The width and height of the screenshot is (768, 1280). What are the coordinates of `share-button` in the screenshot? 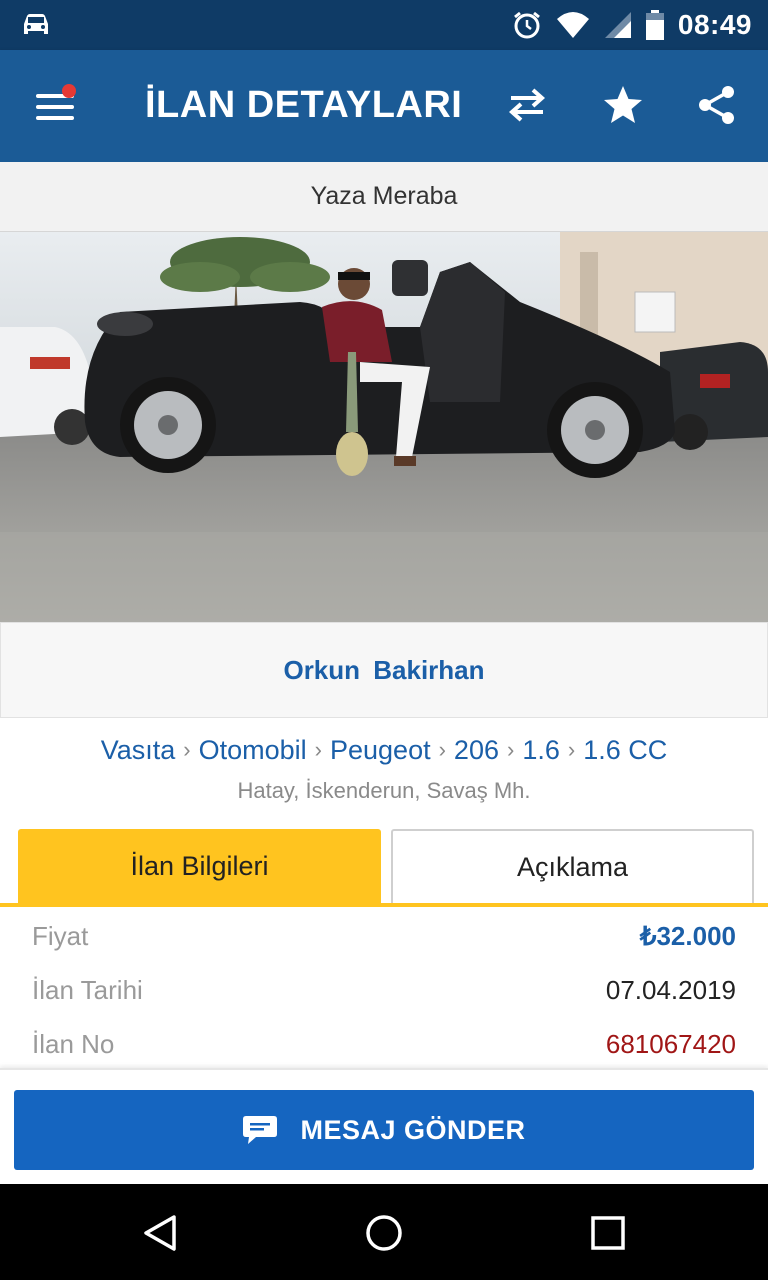 It's located at (717, 105).